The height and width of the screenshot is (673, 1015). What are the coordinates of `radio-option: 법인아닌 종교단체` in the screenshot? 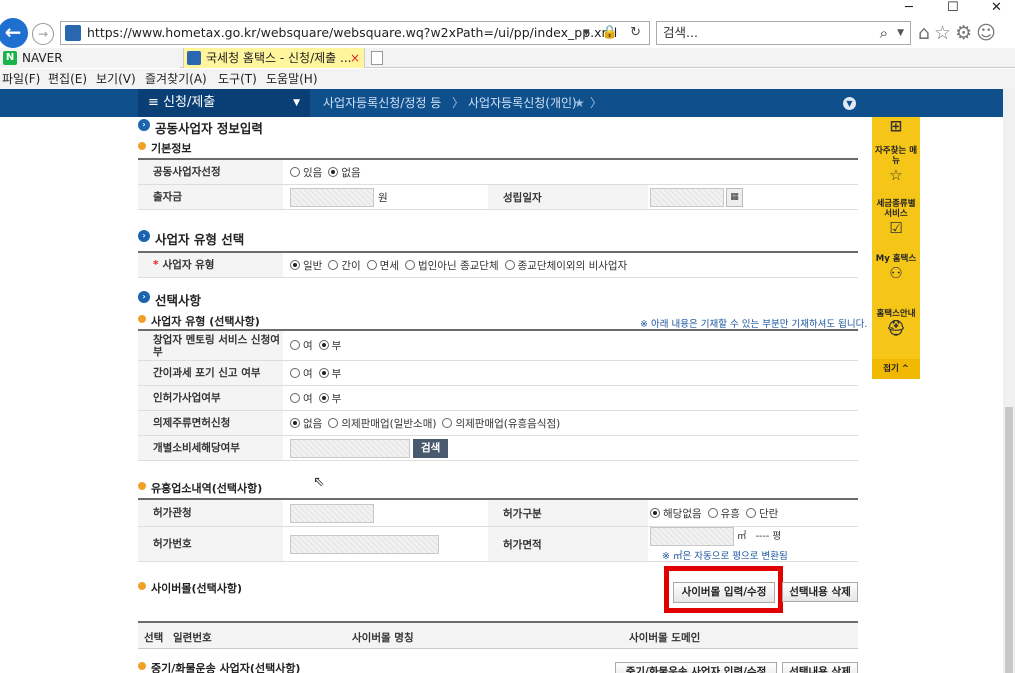 It's located at (451, 265).